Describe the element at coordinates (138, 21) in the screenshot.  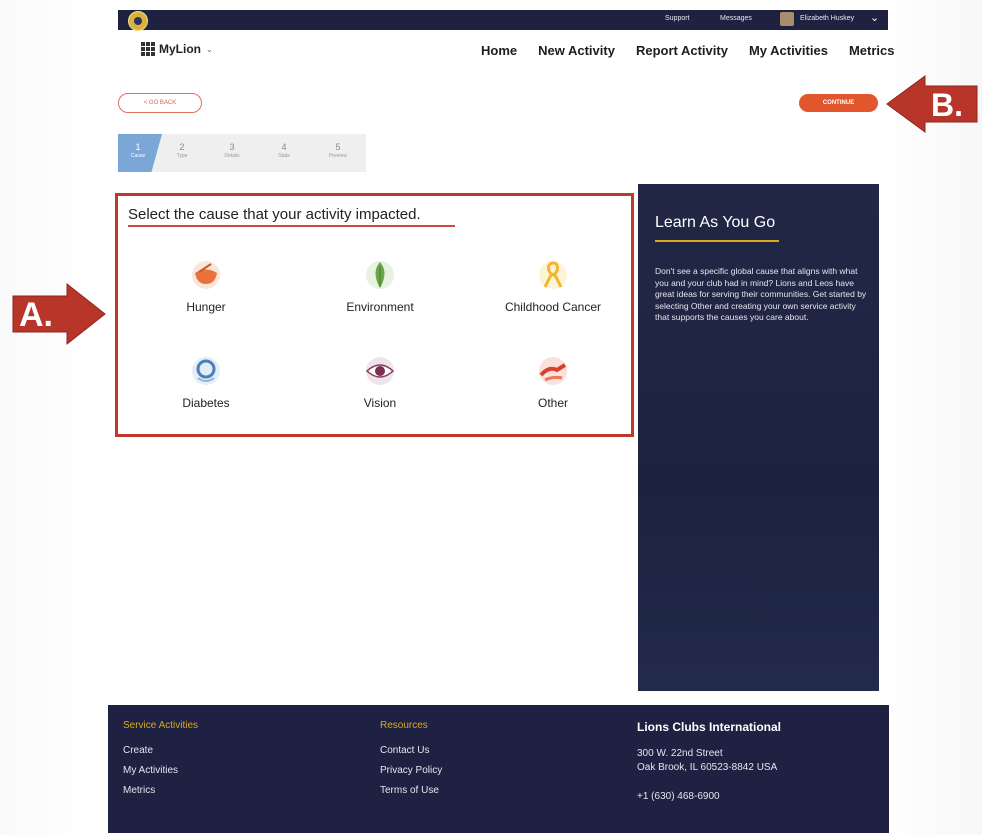
I see `lions-logo-icon` at that location.